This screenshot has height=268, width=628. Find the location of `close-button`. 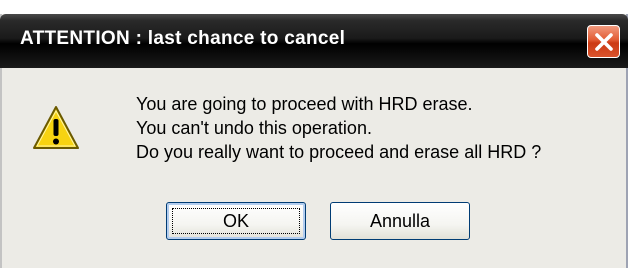

close-button is located at coordinates (603, 41).